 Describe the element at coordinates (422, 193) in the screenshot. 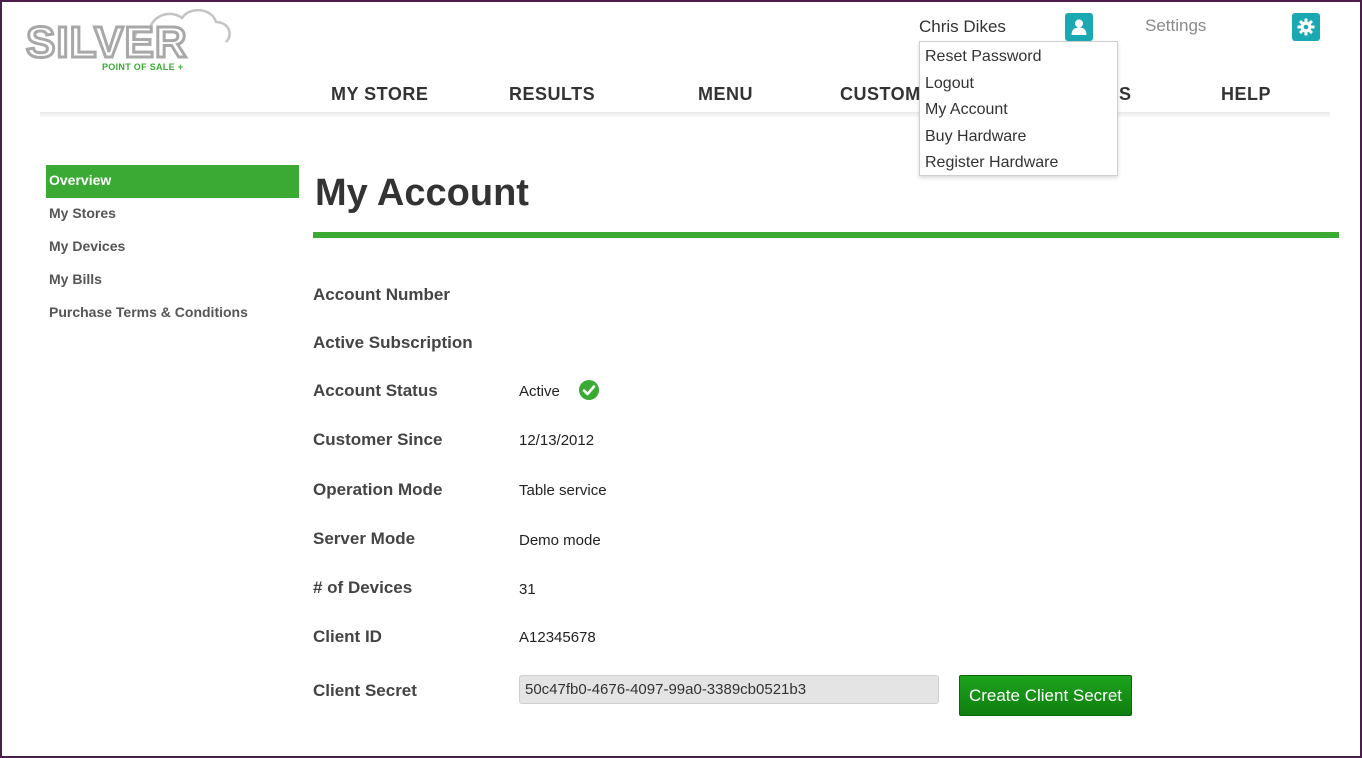

I see `page-title: My Account` at that location.